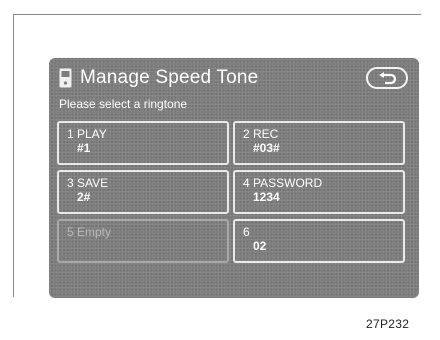 This screenshot has height=340, width=440. I want to click on back-button, so click(387, 78).